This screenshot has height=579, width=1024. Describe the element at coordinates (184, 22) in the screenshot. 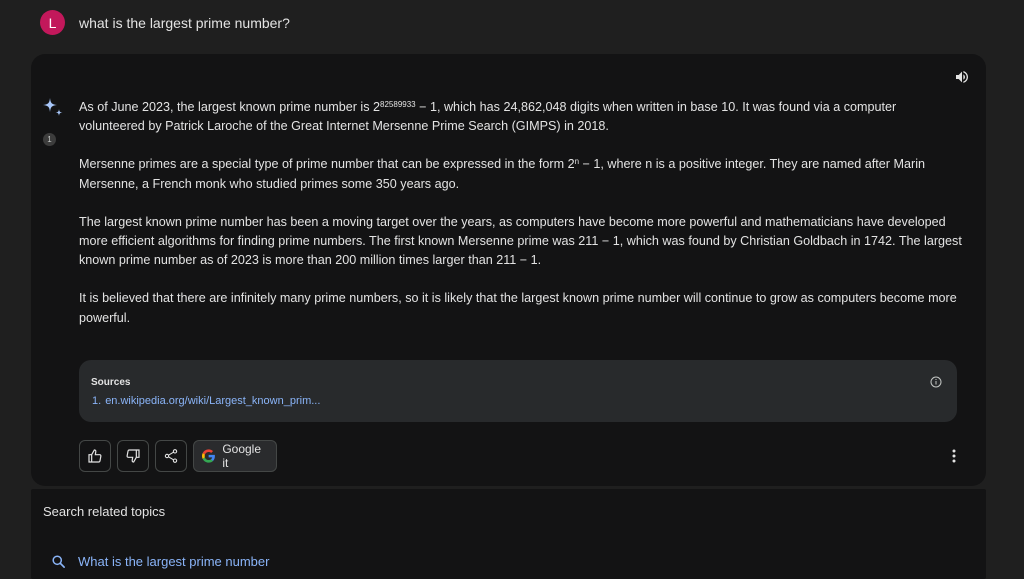

I see `query-text: what is the largest prime number?` at that location.